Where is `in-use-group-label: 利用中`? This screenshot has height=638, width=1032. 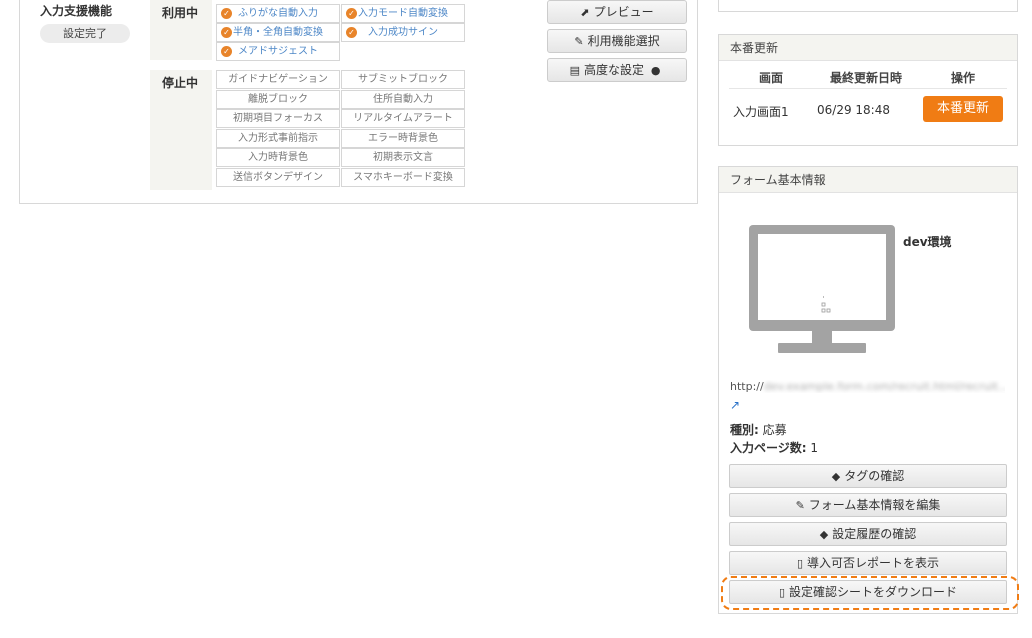 in-use-group-label: 利用中 is located at coordinates (181, 30).